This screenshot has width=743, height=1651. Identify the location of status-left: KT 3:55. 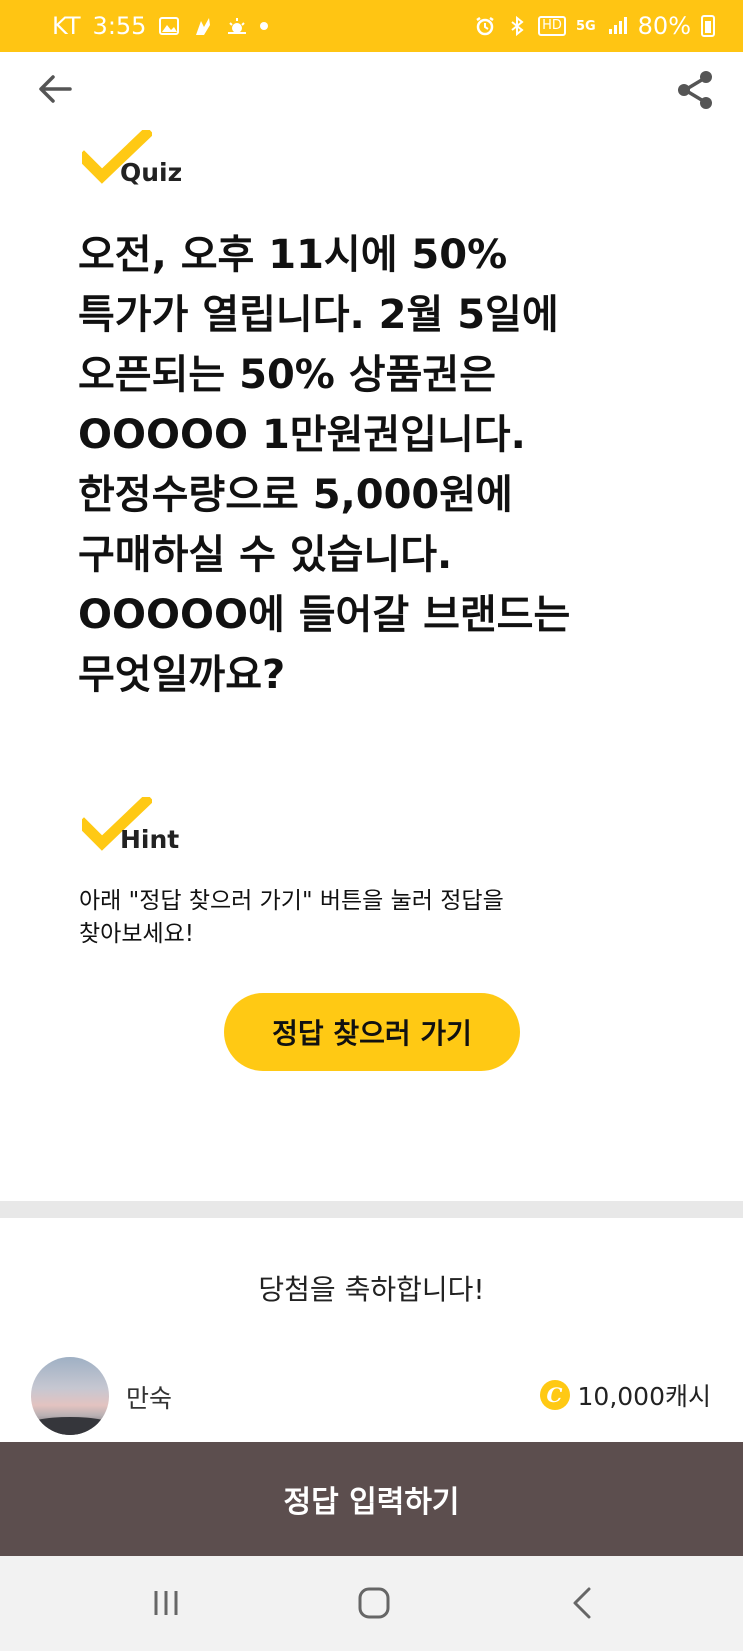
(160, 26).